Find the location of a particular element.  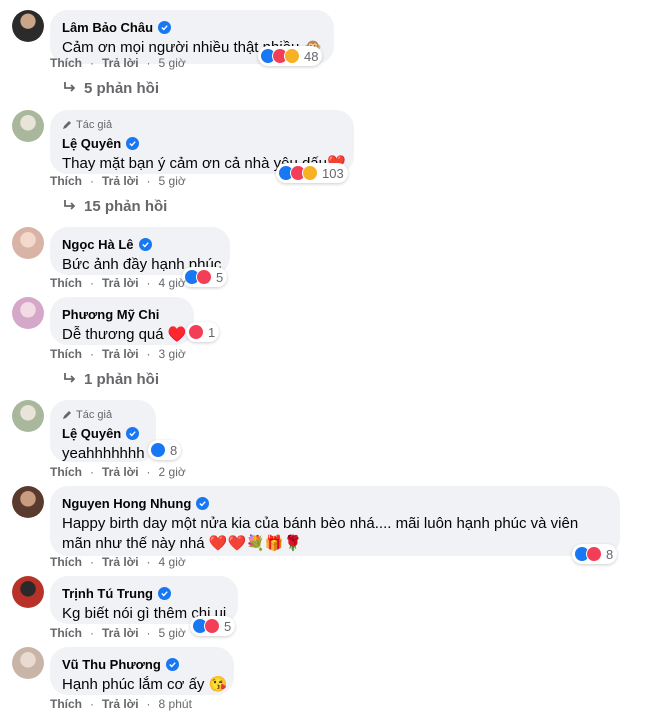

author-name: Ngọc Hà Lê is located at coordinates (98, 244).